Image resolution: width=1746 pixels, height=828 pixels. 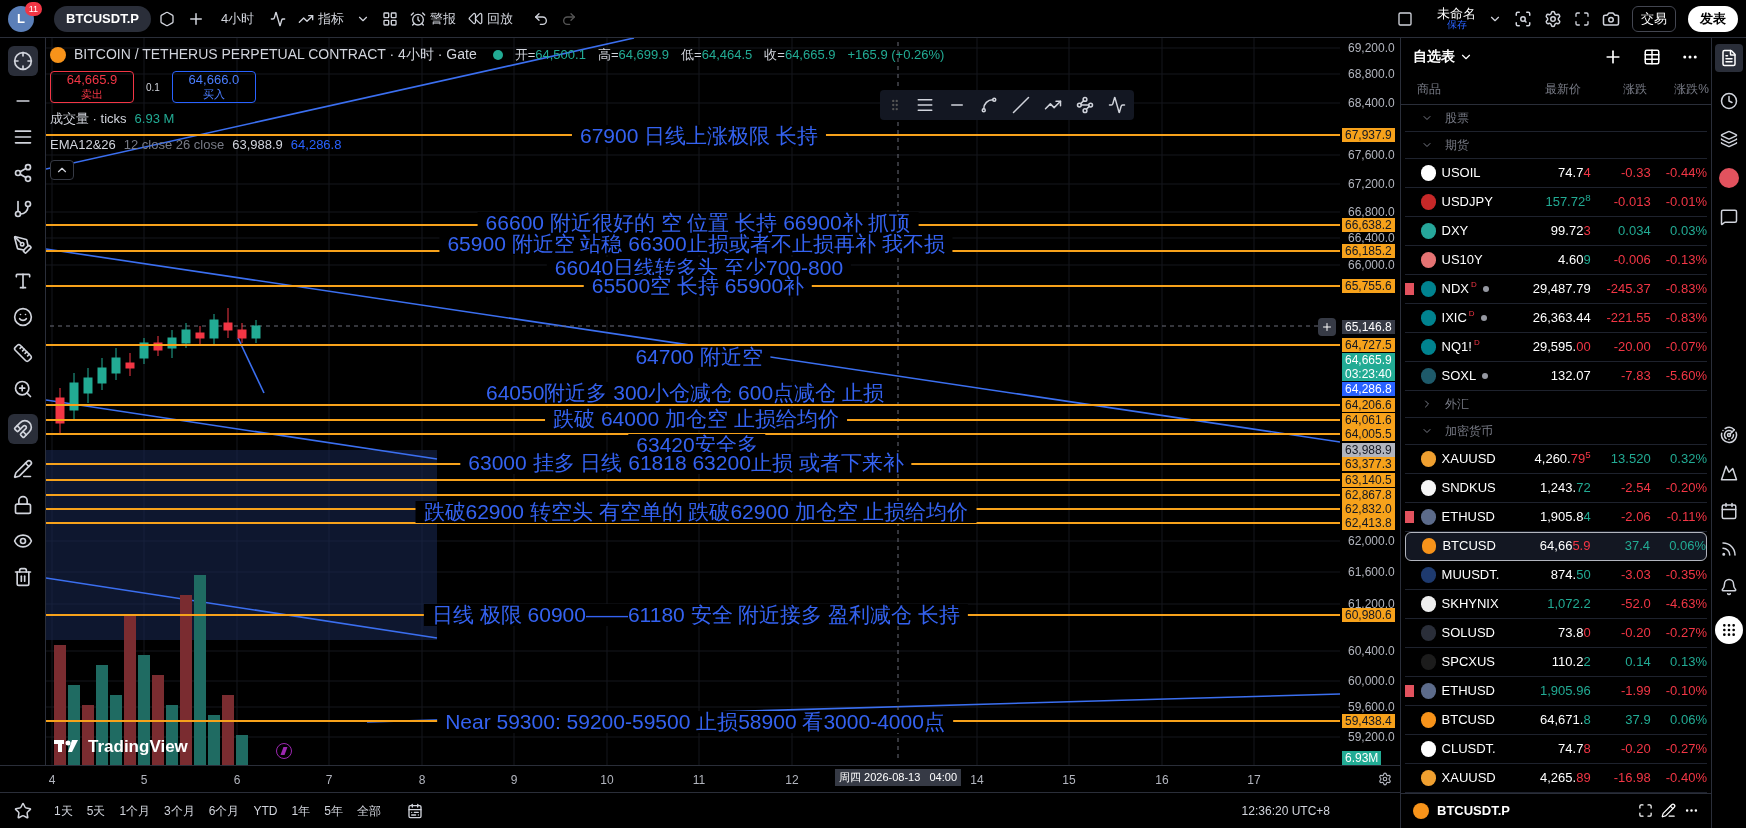 I want to click on range-button: 1个月, so click(x=135, y=810).